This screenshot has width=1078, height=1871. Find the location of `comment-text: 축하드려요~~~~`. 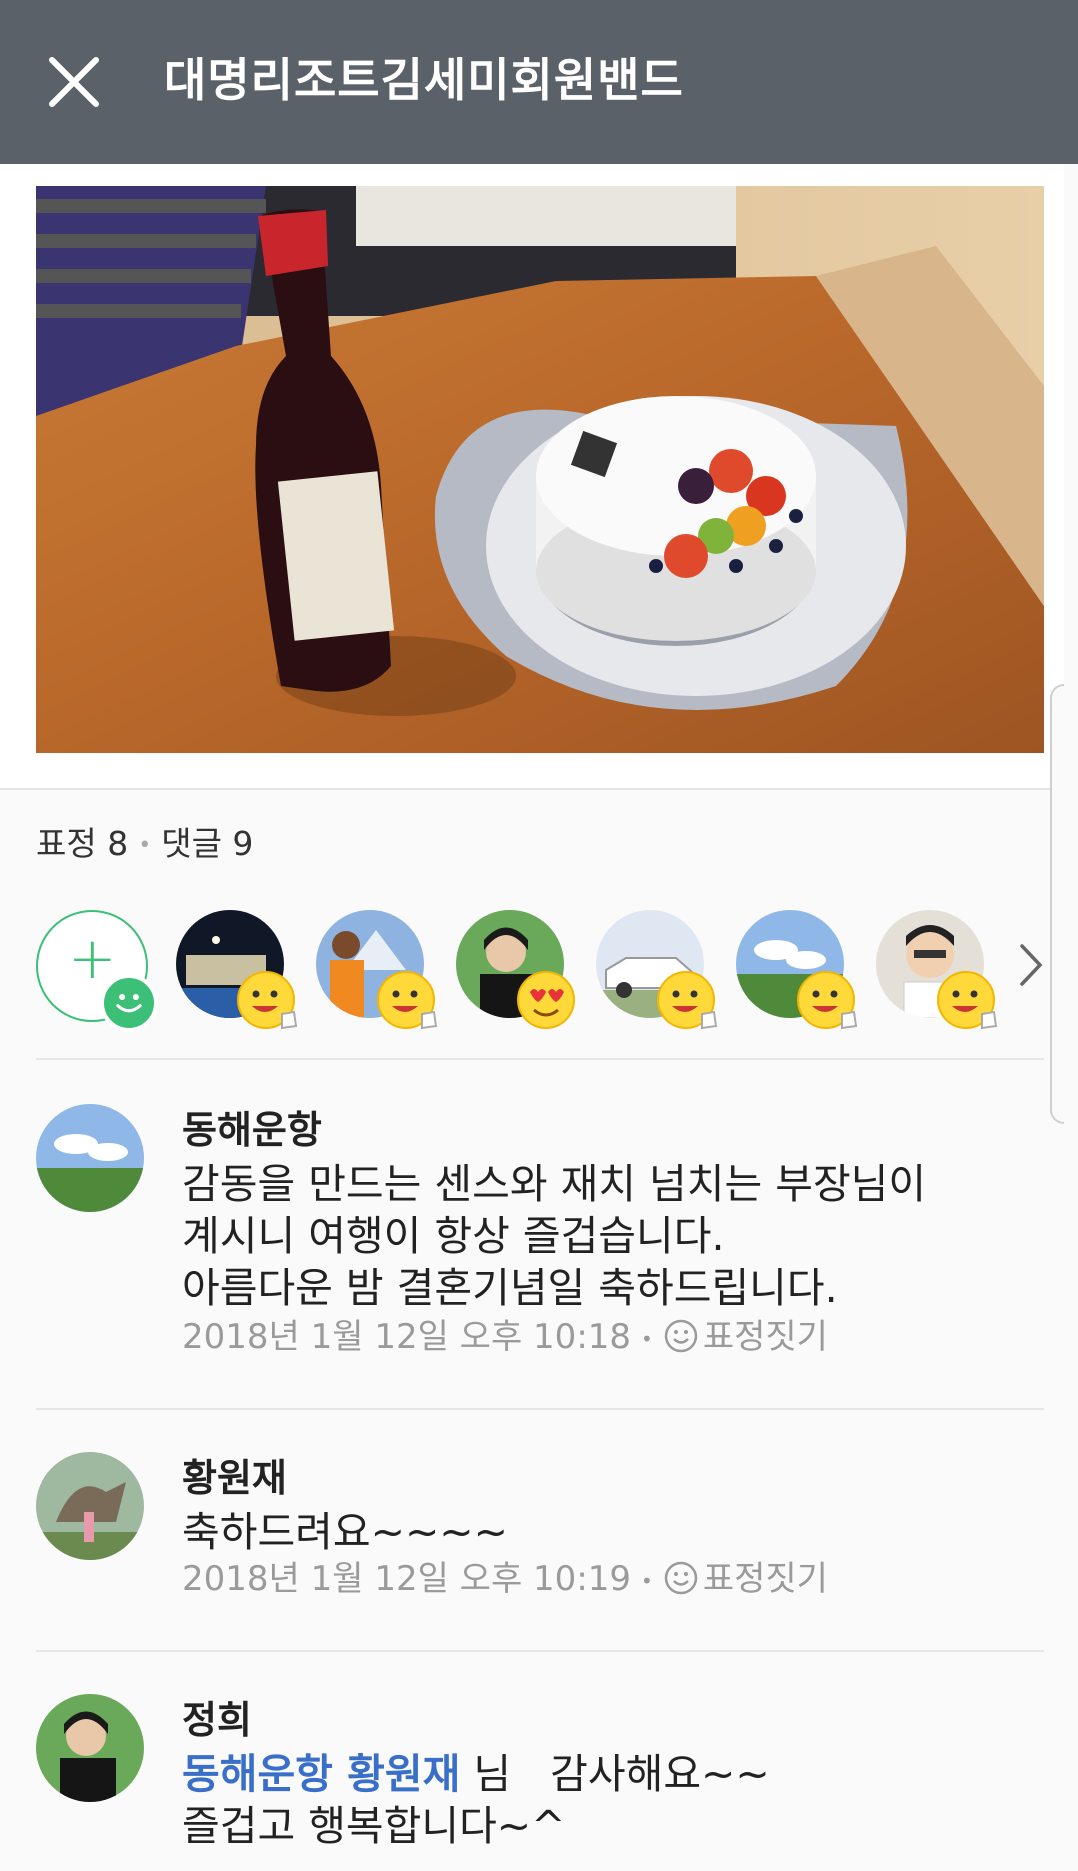

comment-text: 축하드려요~~~~ is located at coordinates (345, 1532).